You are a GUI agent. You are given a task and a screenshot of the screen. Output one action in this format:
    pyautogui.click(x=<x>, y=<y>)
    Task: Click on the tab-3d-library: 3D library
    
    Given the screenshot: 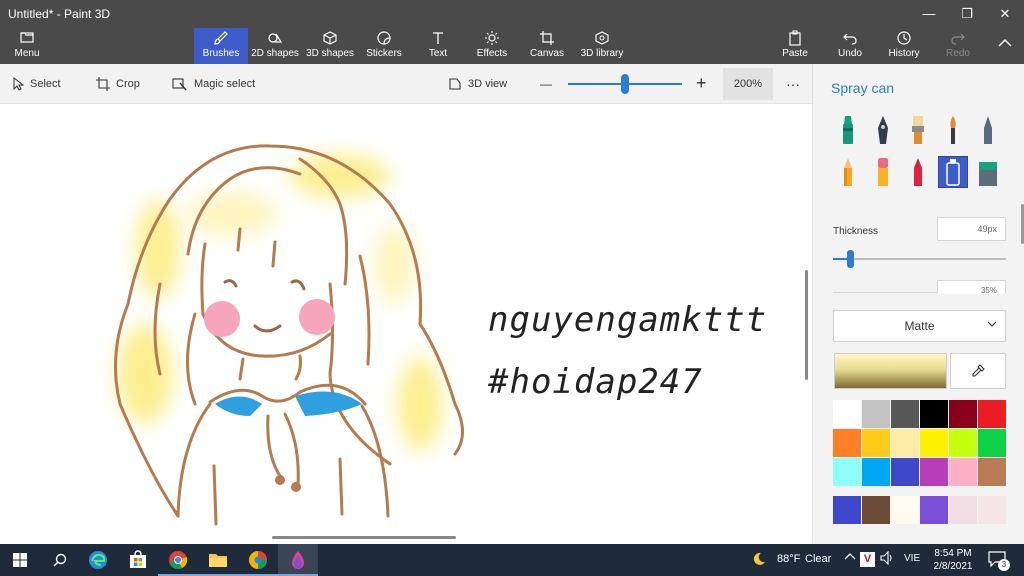 What is the action you would take?
    pyautogui.click(x=602, y=46)
    